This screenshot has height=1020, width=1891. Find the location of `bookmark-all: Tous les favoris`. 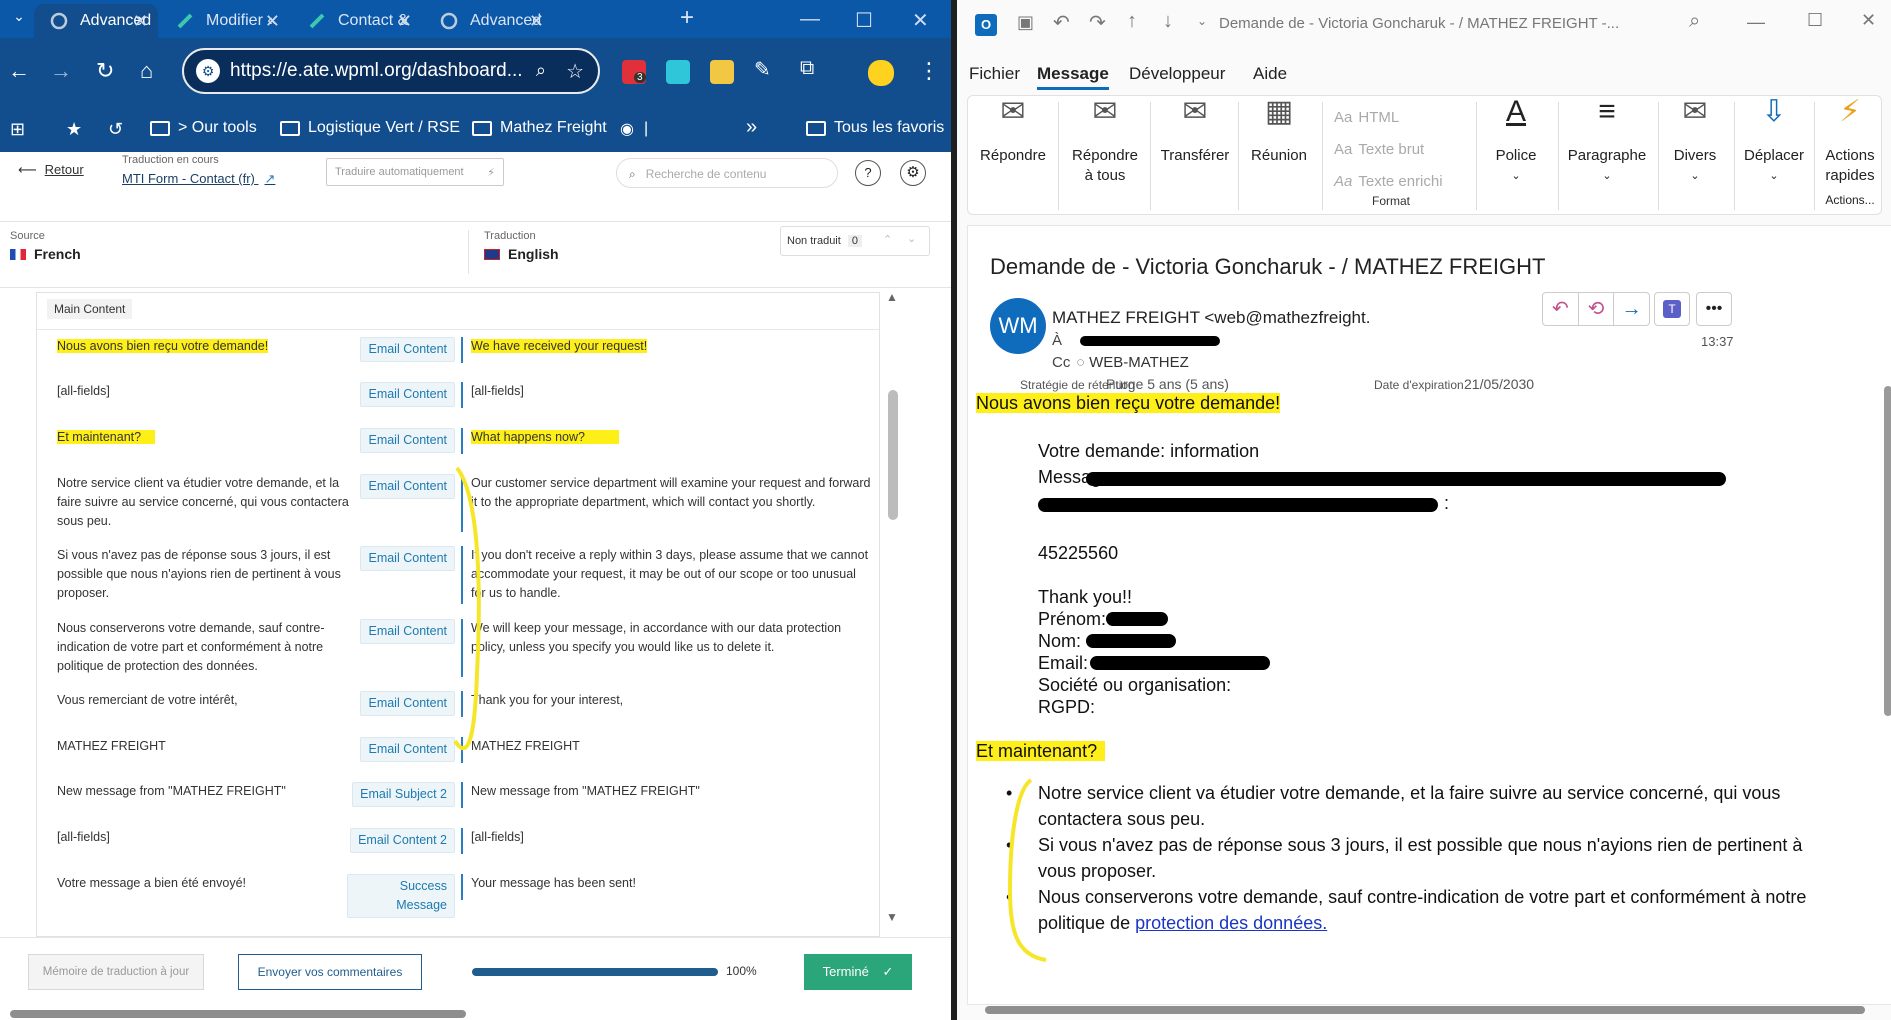

bookmark-all: Tous les favoris is located at coordinates (875, 128).